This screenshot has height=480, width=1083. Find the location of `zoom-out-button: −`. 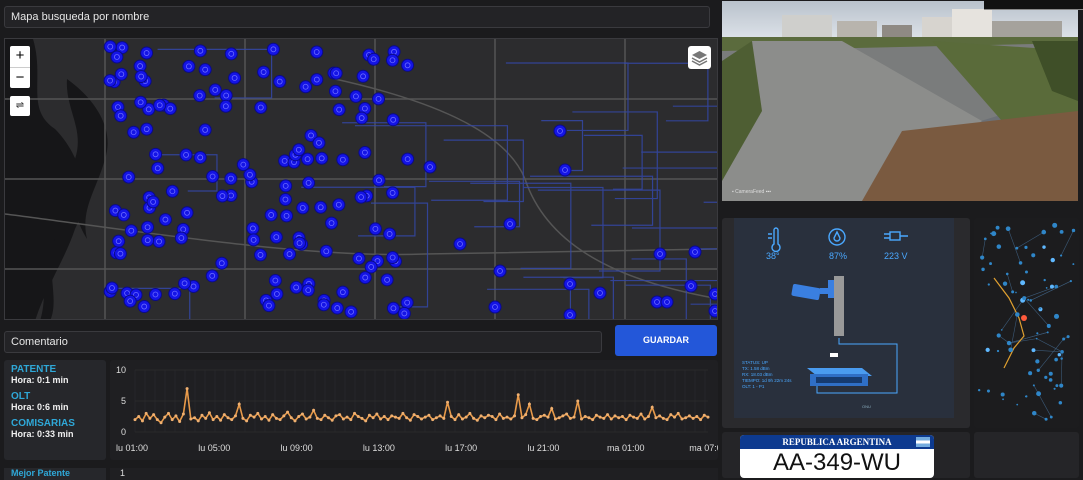

zoom-out-button: − is located at coordinates (20, 77).